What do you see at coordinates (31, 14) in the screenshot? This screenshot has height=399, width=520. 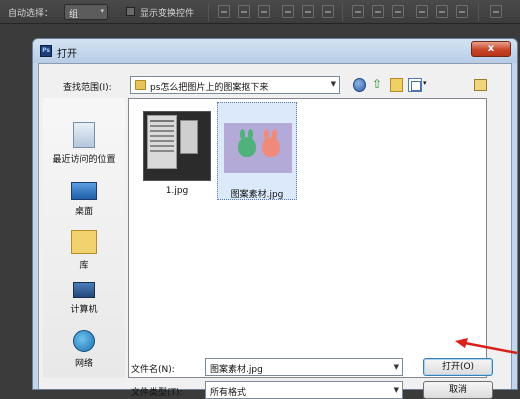 I see `auto-select-label: 自动选择：` at bounding box center [31, 14].